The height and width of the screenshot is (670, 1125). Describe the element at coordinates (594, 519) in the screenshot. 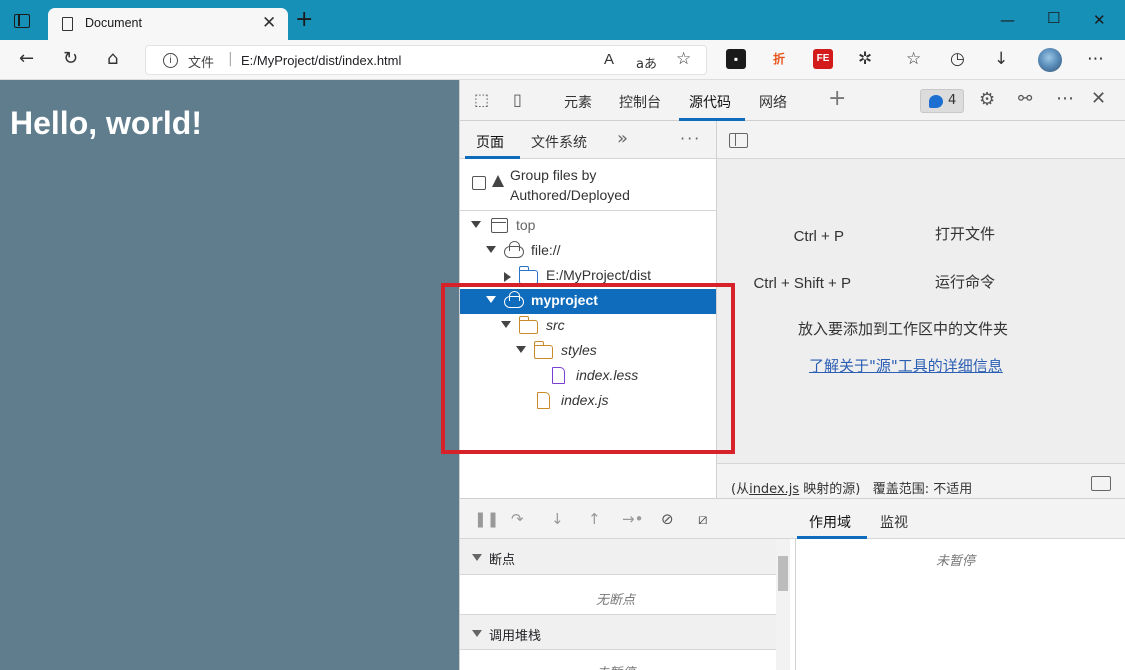

I see `step-out-icon: ↑` at that location.